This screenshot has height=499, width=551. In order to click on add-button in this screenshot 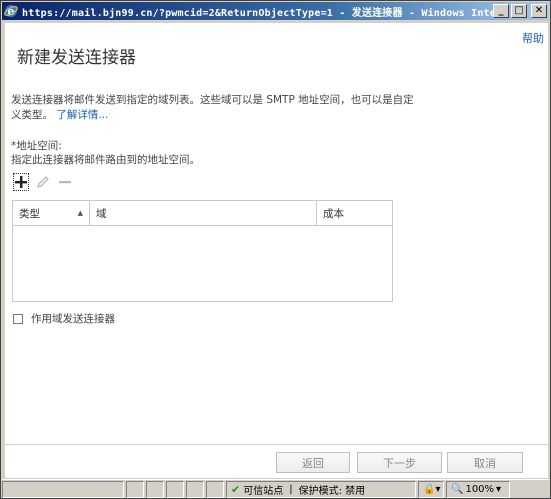, I will do `click(21, 182)`.